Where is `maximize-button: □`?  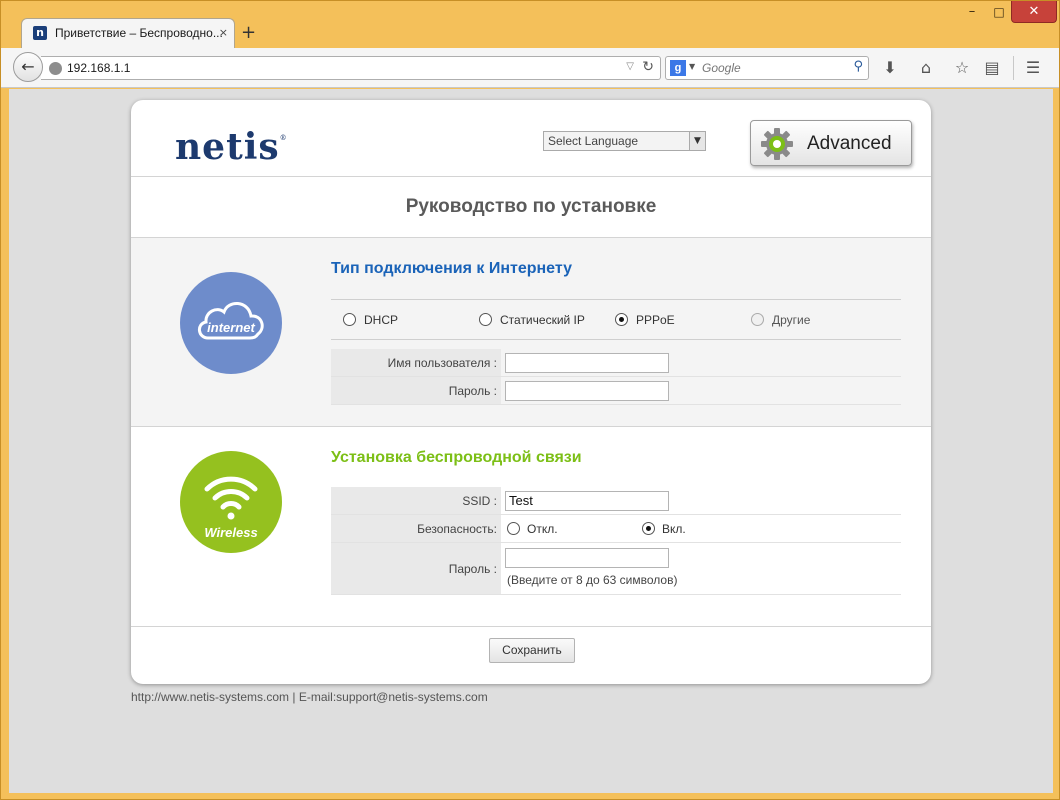 maximize-button: □ is located at coordinates (999, 14).